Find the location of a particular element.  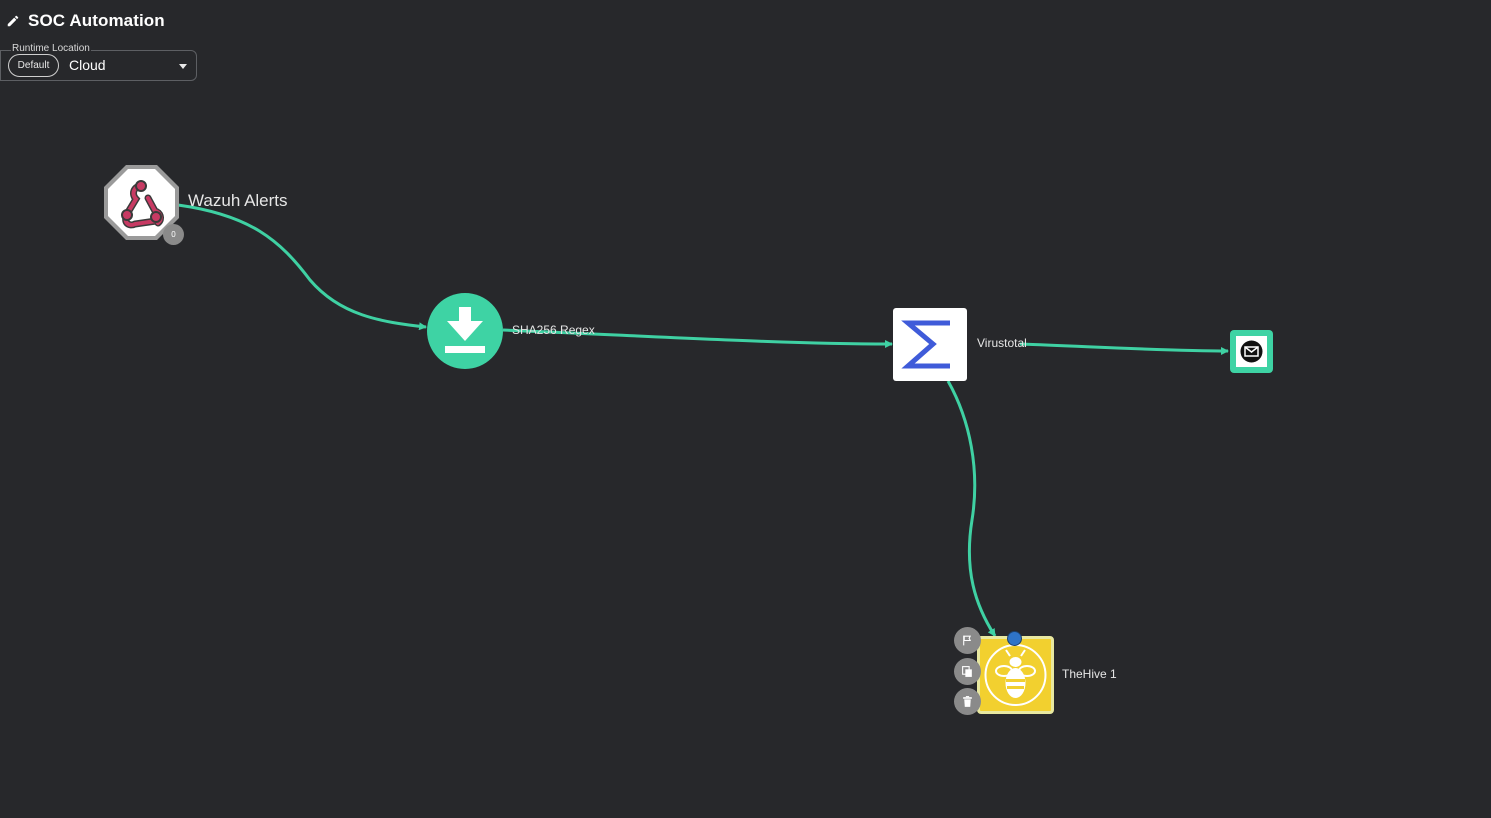

delete-button is located at coordinates (967, 701).